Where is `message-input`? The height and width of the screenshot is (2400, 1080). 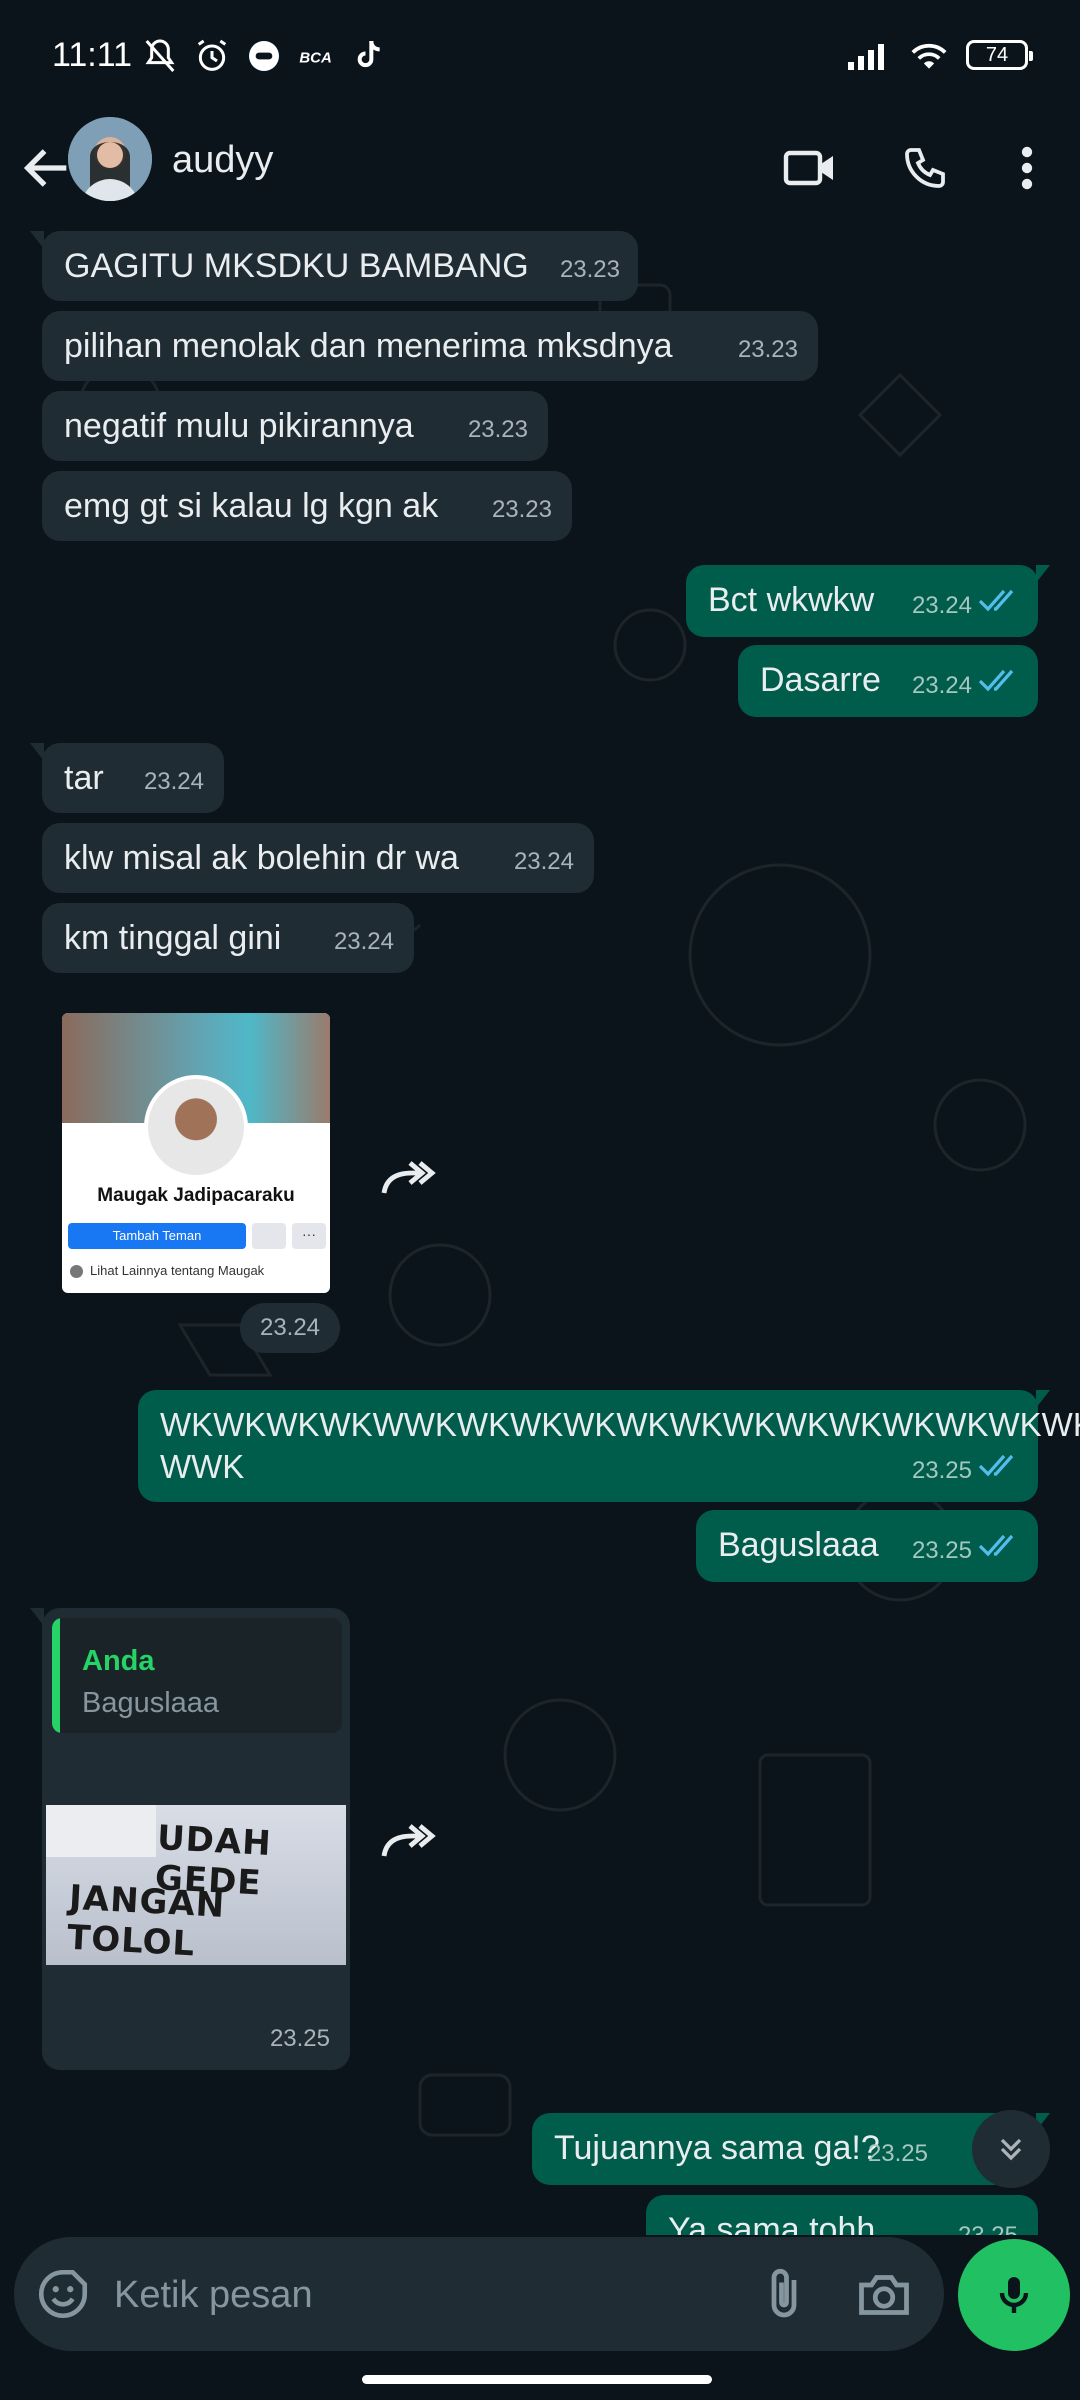
message-input is located at coordinates (424, 2295).